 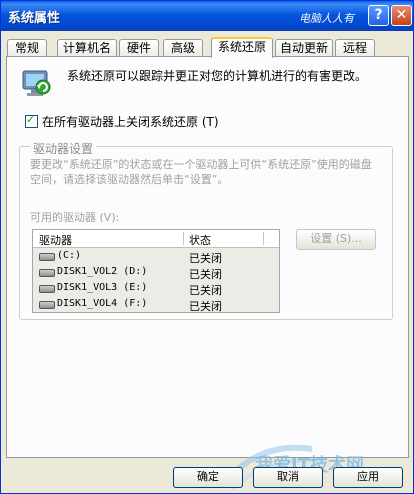 What do you see at coordinates (207, 47) in the screenshot?
I see `tab-strip: 常规 计算机名 硬件 高级 系统还原 自动更新 远程` at bounding box center [207, 47].